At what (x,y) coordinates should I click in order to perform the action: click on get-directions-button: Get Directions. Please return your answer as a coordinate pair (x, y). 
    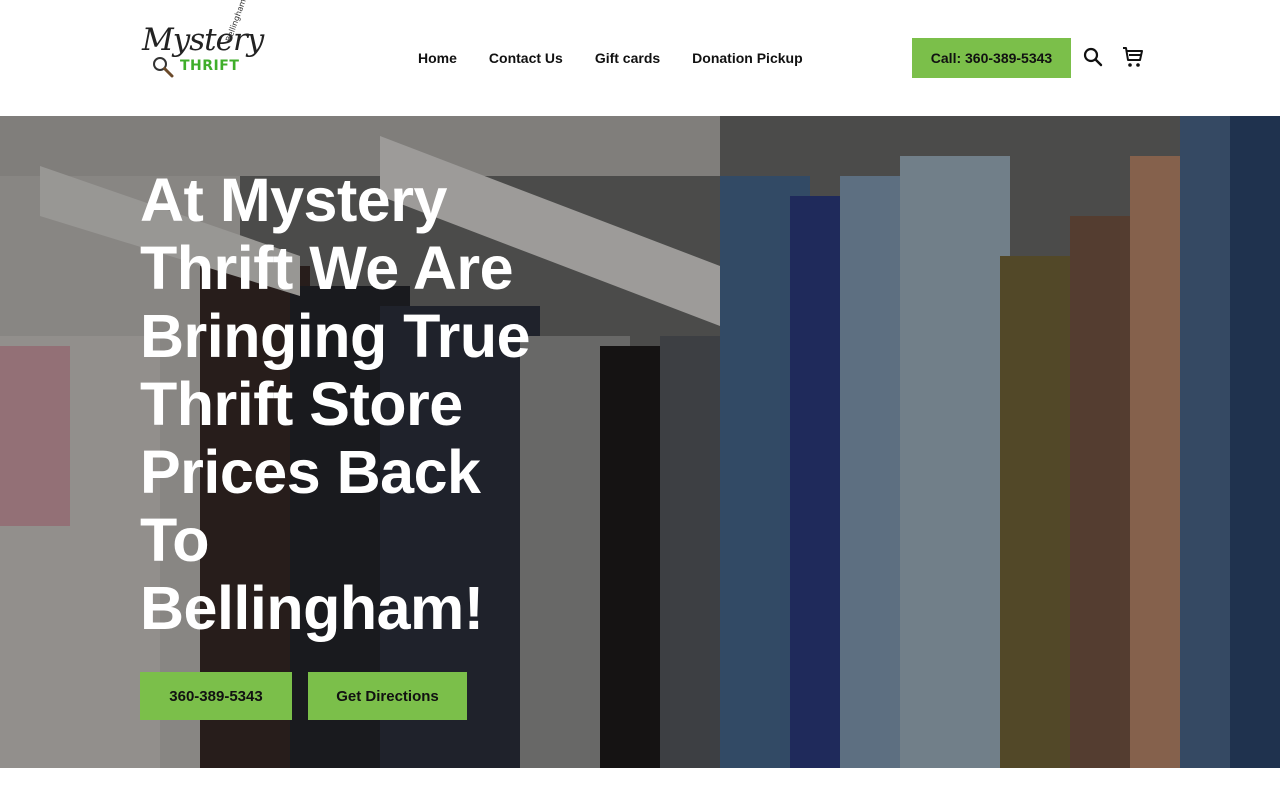
    Looking at the image, I should click on (387, 696).